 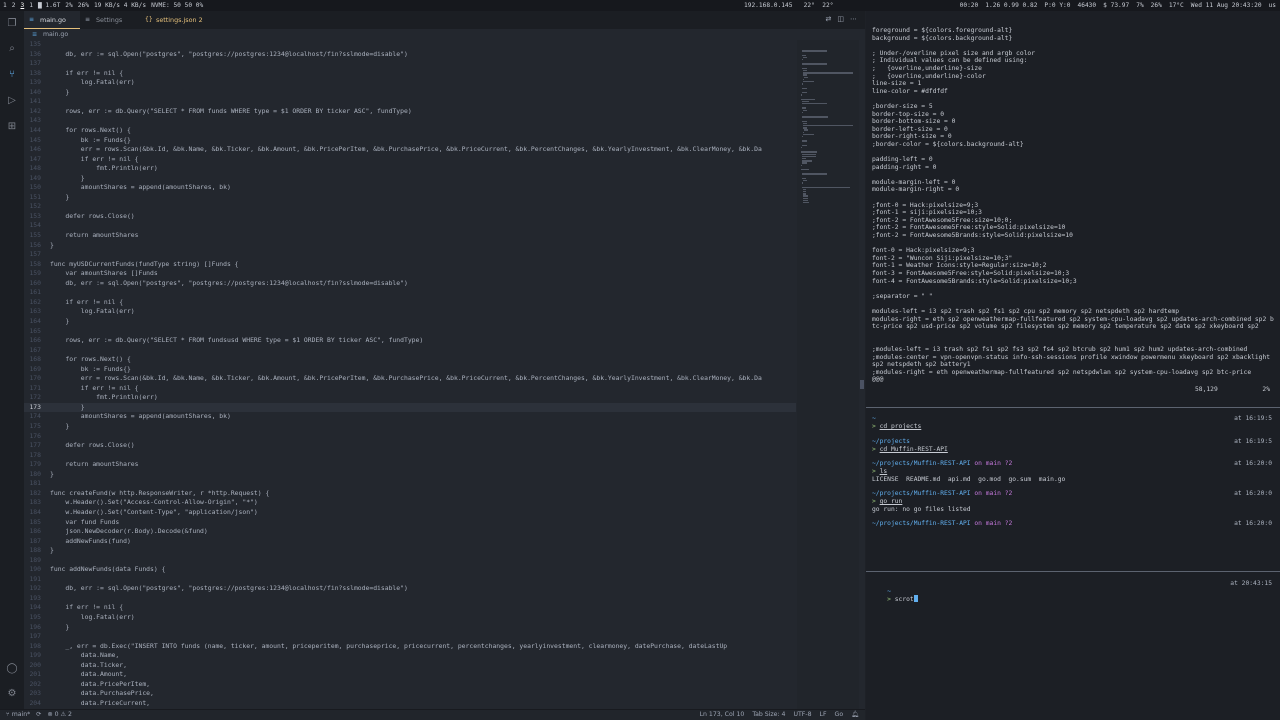 What do you see at coordinates (55, 34) in the screenshot?
I see `breadcrumb-file: main.go` at bounding box center [55, 34].